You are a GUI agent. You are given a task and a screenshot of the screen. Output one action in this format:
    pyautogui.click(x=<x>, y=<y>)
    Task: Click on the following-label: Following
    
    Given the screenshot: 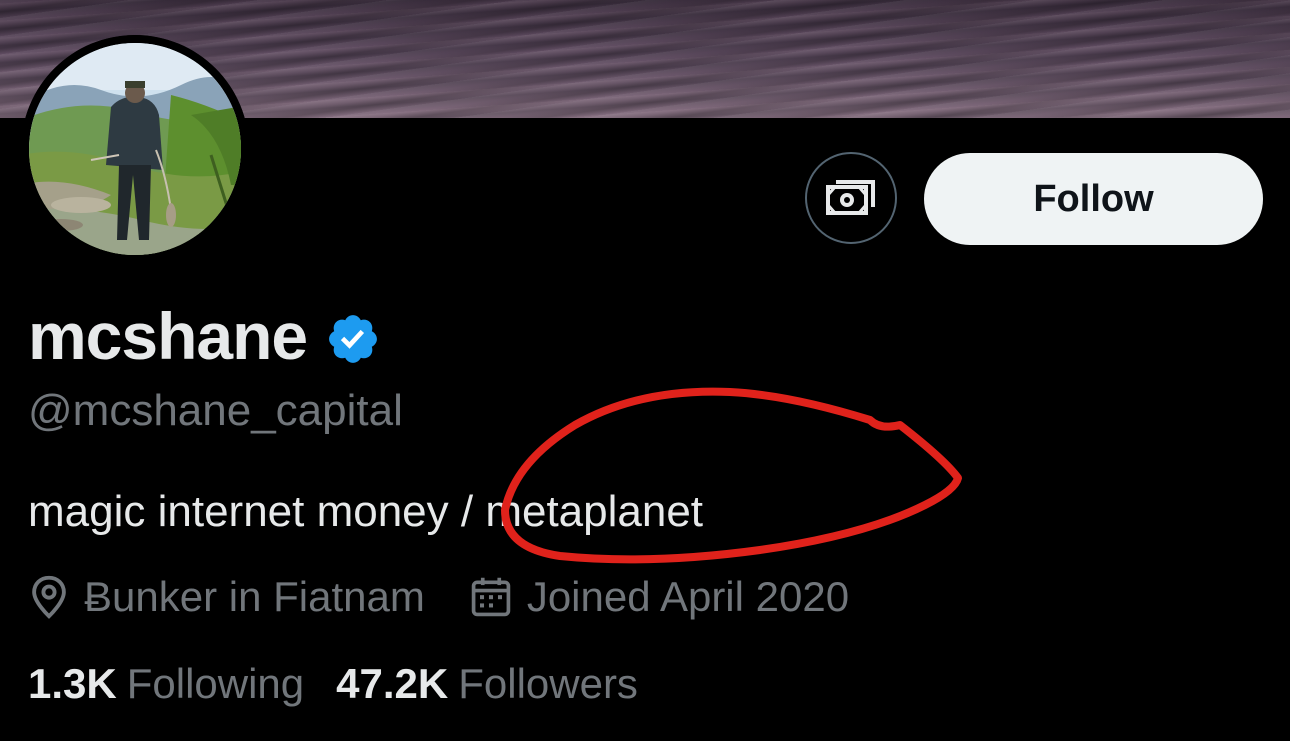 What is the action you would take?
    pyautogui.click(x=215, y=683)
    